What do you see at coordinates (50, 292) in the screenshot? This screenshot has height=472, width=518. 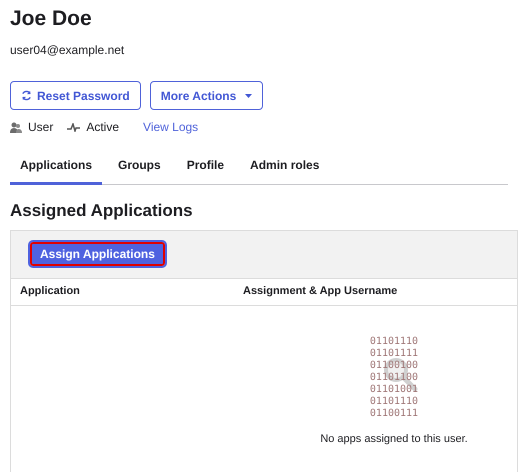 I see `column-header: Application` at bounding box center [50, 292].